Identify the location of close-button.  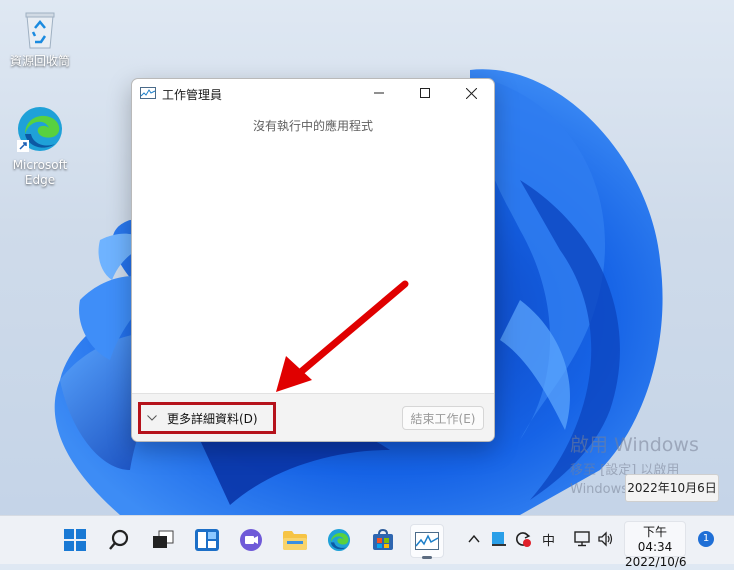
(471, 93).